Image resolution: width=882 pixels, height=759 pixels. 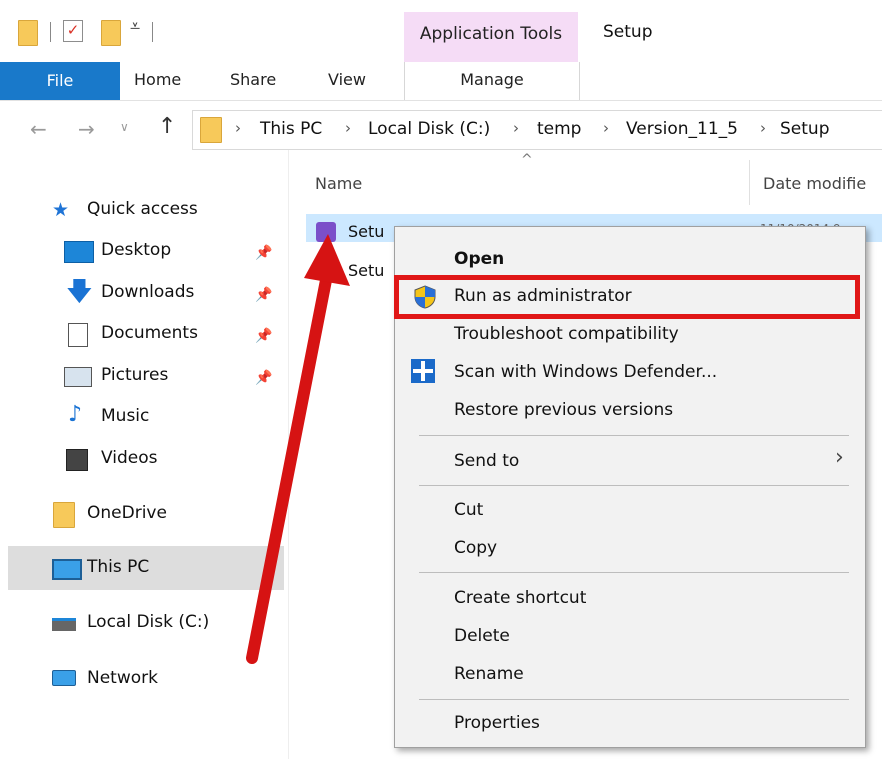 What do you see at coordinates (566, 334) in the screenshot?
I see `menu-item-troubleshoot-compatibility: Troubleshoot compatibility` at bounding box center [566, 334].